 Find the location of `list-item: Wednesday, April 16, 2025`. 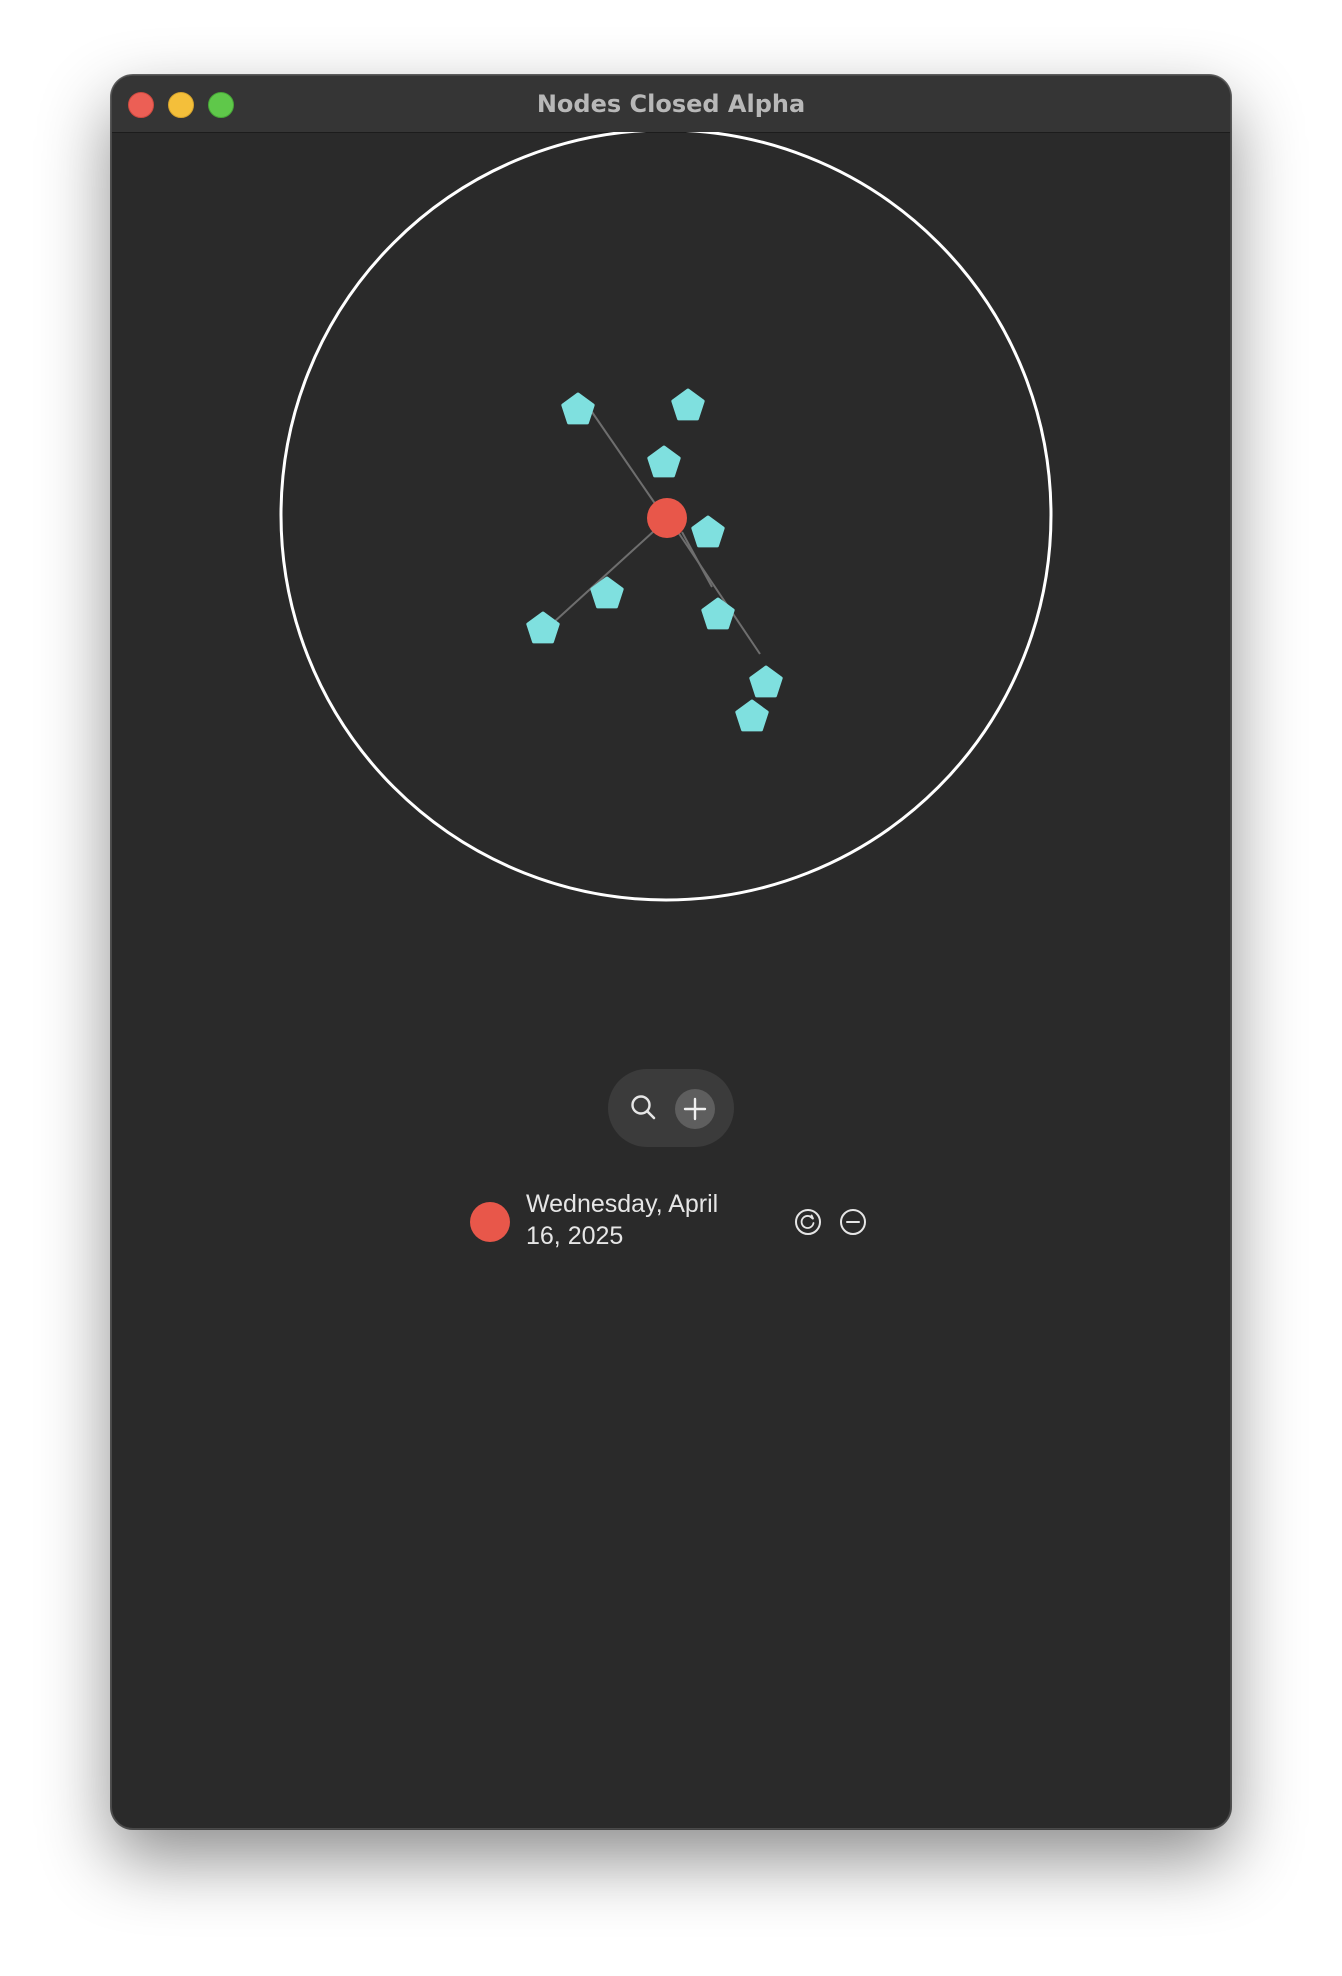

list-item: Wednesday, April 16, 2025 is located at coordinates (690, 1223).